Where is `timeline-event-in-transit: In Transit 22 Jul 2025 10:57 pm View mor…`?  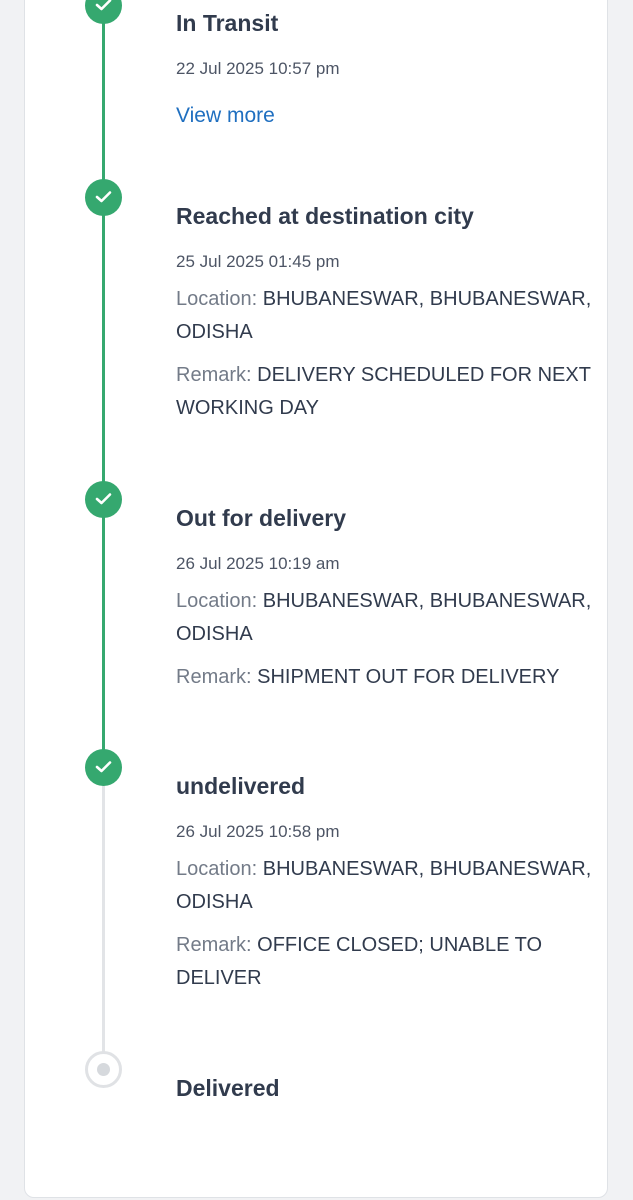 timeline-event-in-transit: In Transit 22 Jul 2025 10:57 pm View mor… is located at coordinates (386, 69).